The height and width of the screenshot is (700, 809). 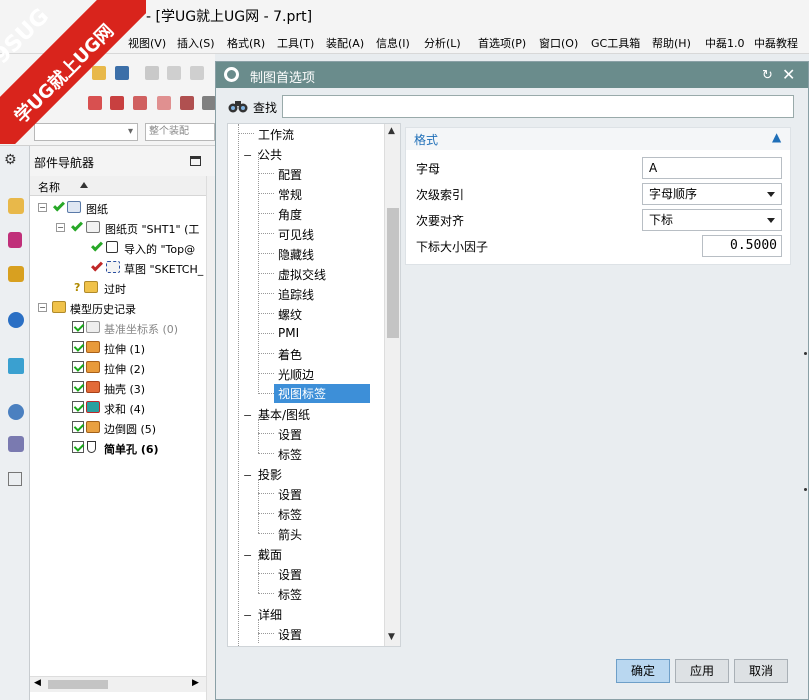 What do you see at coordinates (99, 73) in the screenshot?
I see `open-icon` at bounding box center [99, 73].